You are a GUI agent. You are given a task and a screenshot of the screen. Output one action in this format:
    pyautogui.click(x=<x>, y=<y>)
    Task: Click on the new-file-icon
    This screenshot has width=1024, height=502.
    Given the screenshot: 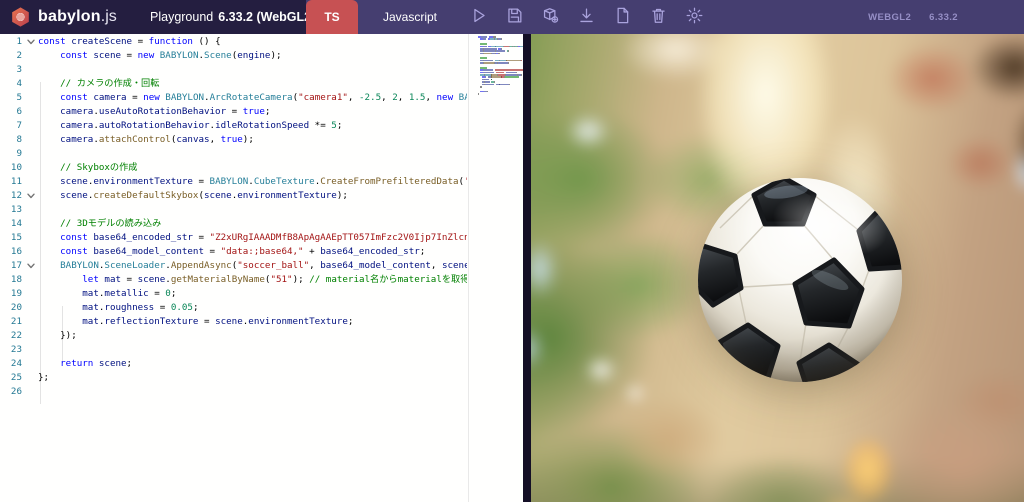 What is the action you would take?
    pyautogui.click(x=622, y=17)
    